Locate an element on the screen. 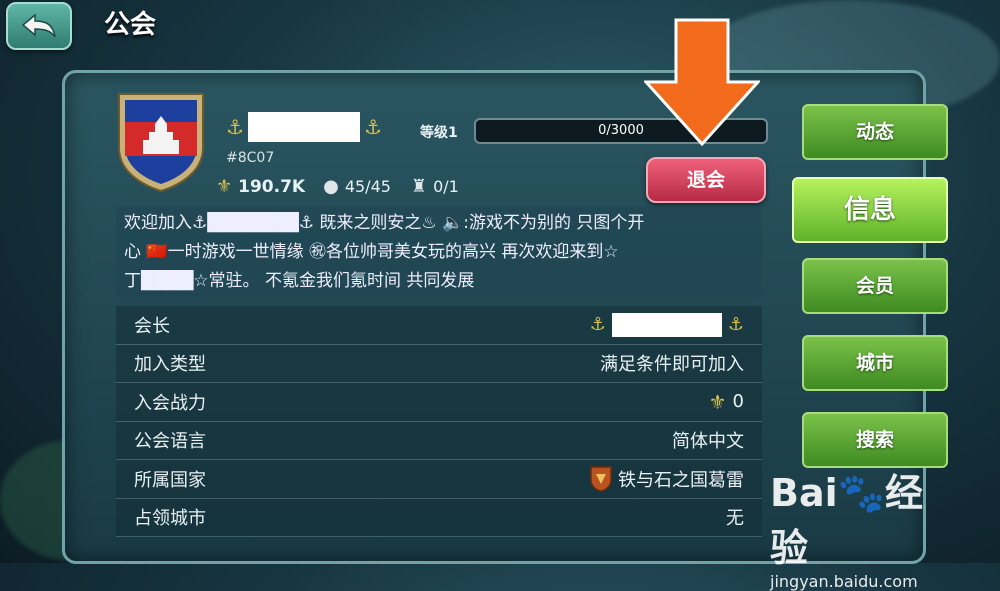 This screenshot has width=1000, height=591. info-value: 无 is located at coordinates (735, 519).